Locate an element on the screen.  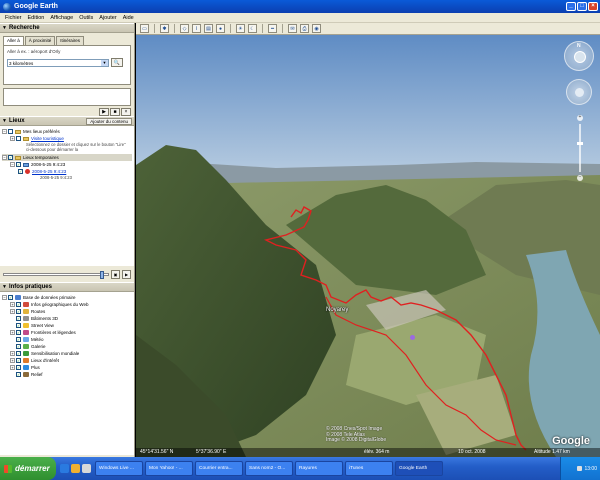
zoom-track is located at coordinates (579, 148).